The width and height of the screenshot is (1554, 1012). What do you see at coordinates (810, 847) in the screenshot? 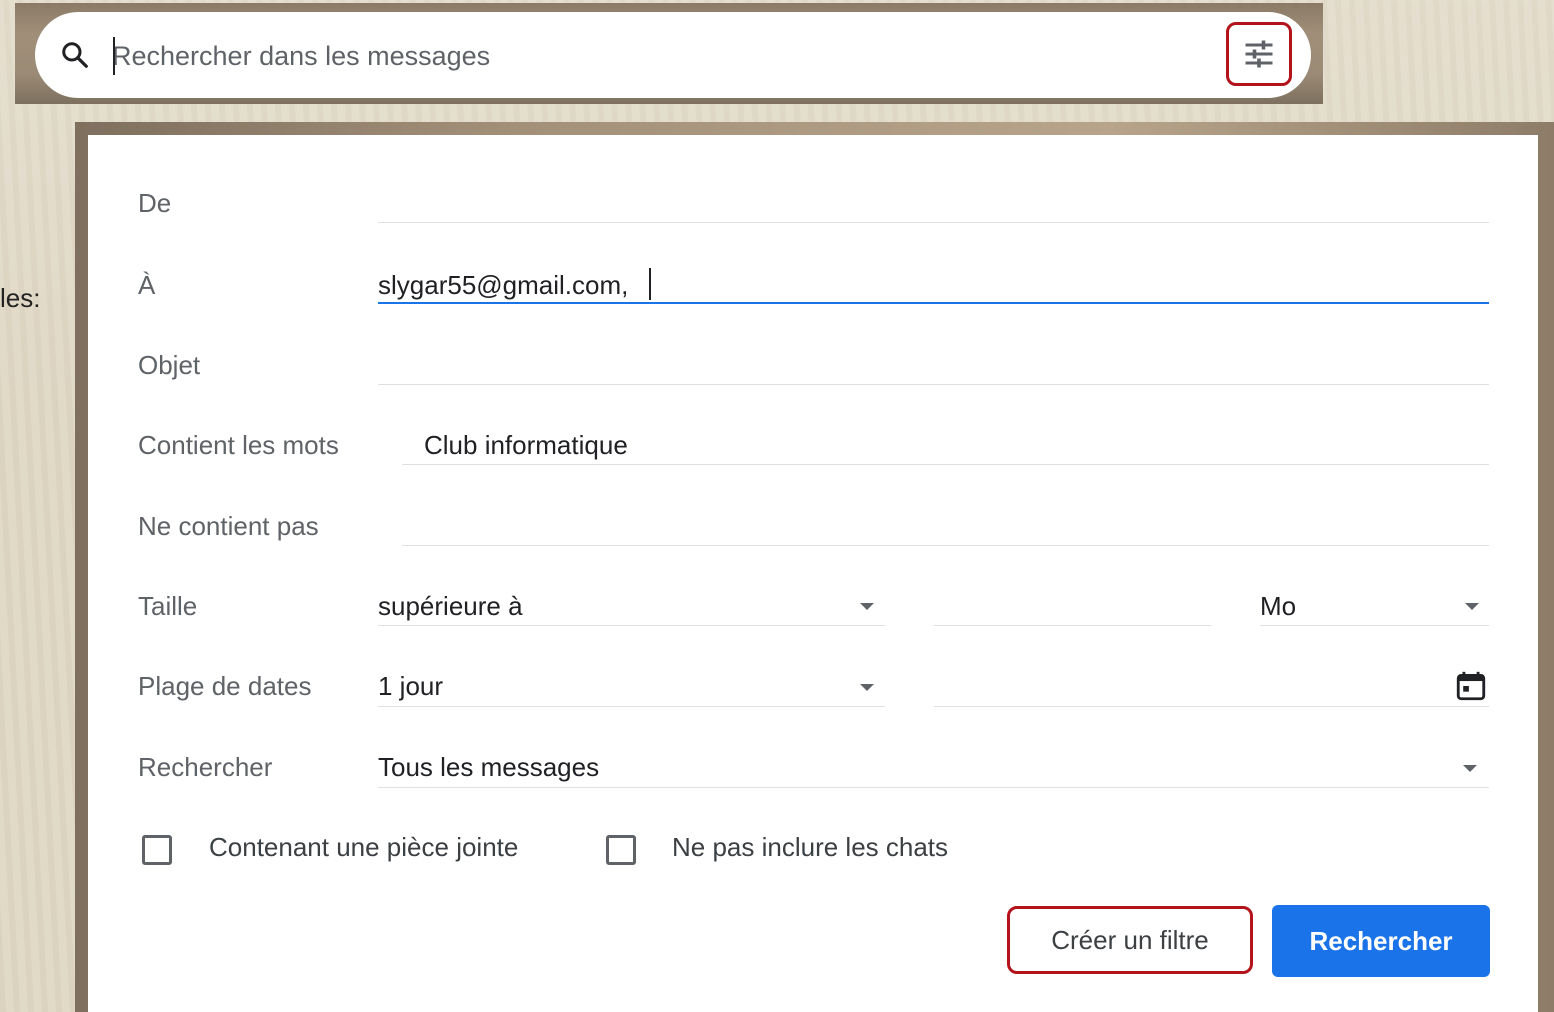
I see `exclude-chats-label: Ne pas inclure les chats` at bounding box center [810, 847].